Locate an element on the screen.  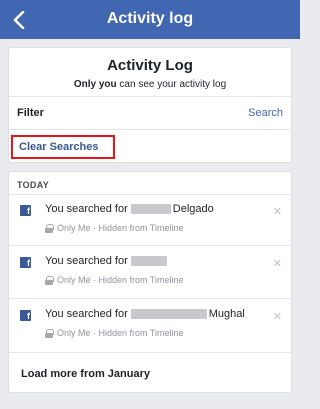
privacy-note: Only you can see your activity log is located at coordinates (150, 84).